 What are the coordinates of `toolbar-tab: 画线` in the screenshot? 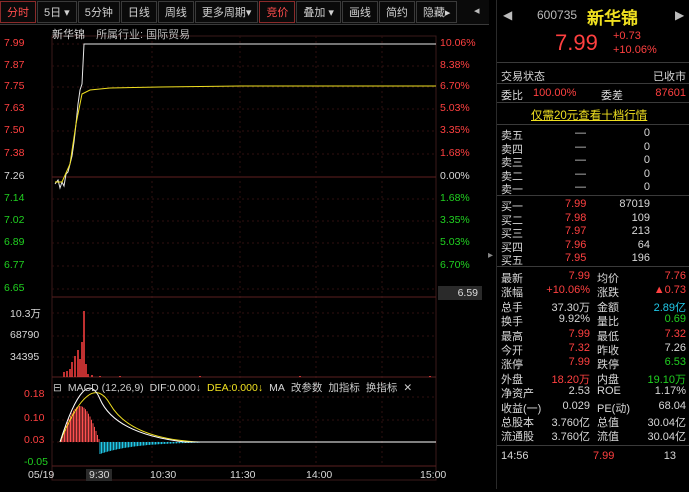 It's located at (359, 12).